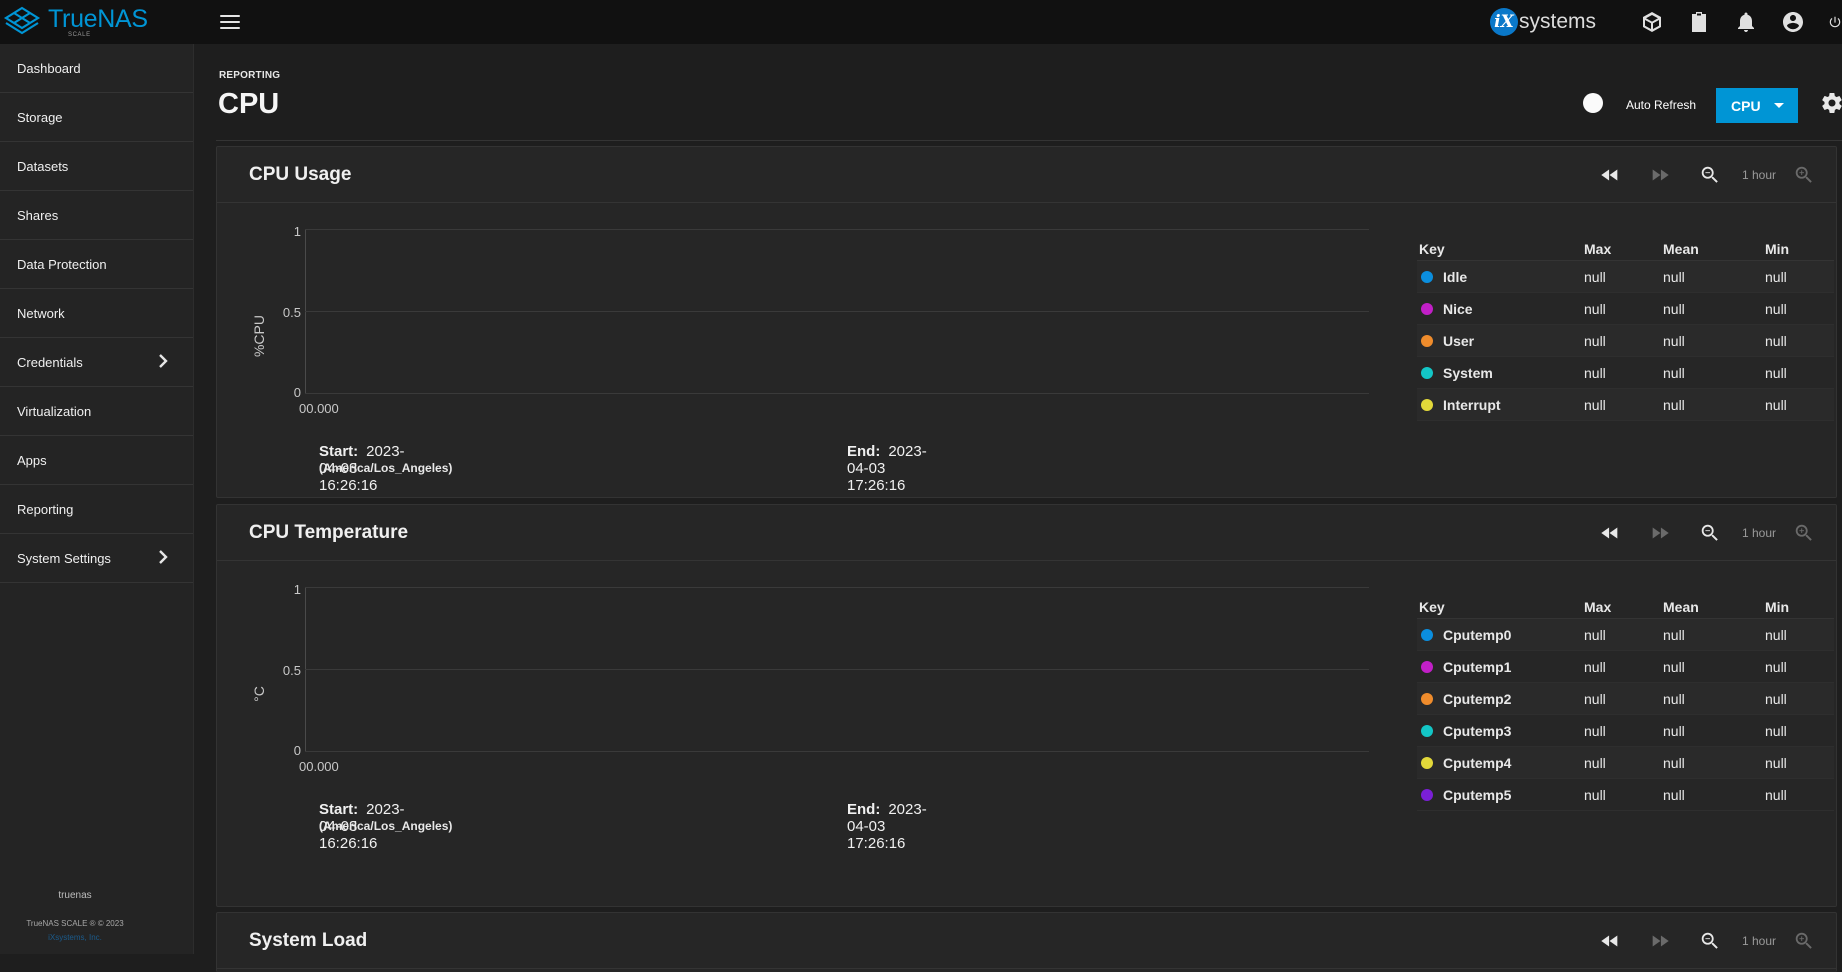  I want to click on card-title: CPU Temperature, so click(329, 532).